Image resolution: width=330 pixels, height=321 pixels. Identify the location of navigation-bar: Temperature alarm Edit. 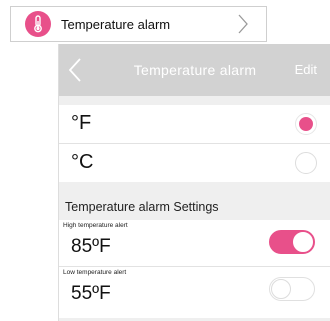
(194, 70).